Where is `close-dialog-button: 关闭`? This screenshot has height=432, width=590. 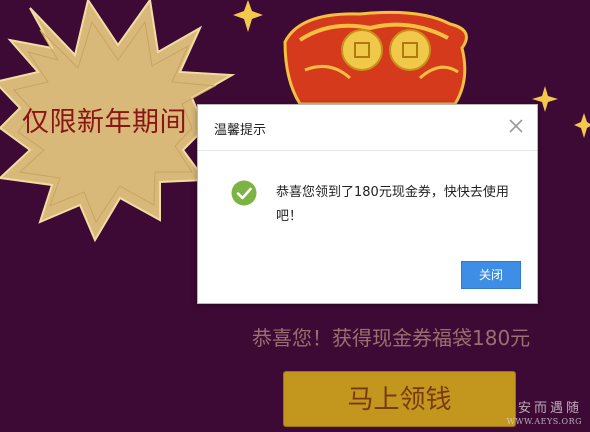 close-dialog-button: 关闭 is located at coordinates (491, 275).